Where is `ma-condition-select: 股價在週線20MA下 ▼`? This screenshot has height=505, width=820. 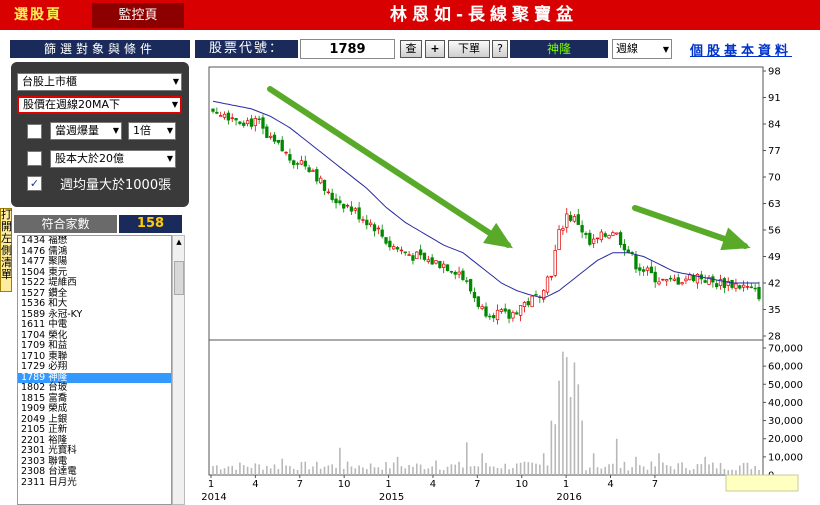
ma-condition-select: 股價在週線20MA下 ▼ is located at coordinates (99, 105).